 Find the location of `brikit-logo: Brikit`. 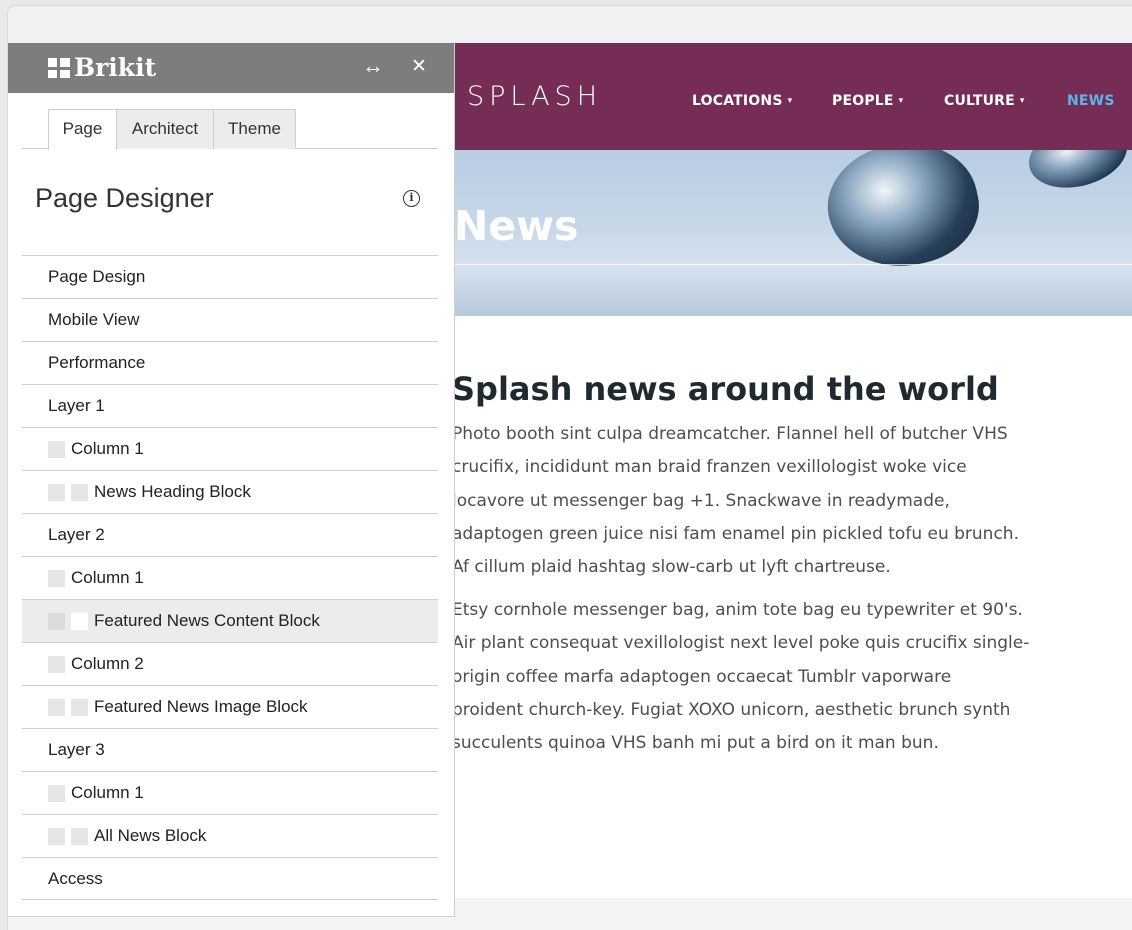

brikit-logo: Brikit is located at coordinates (102, 67).